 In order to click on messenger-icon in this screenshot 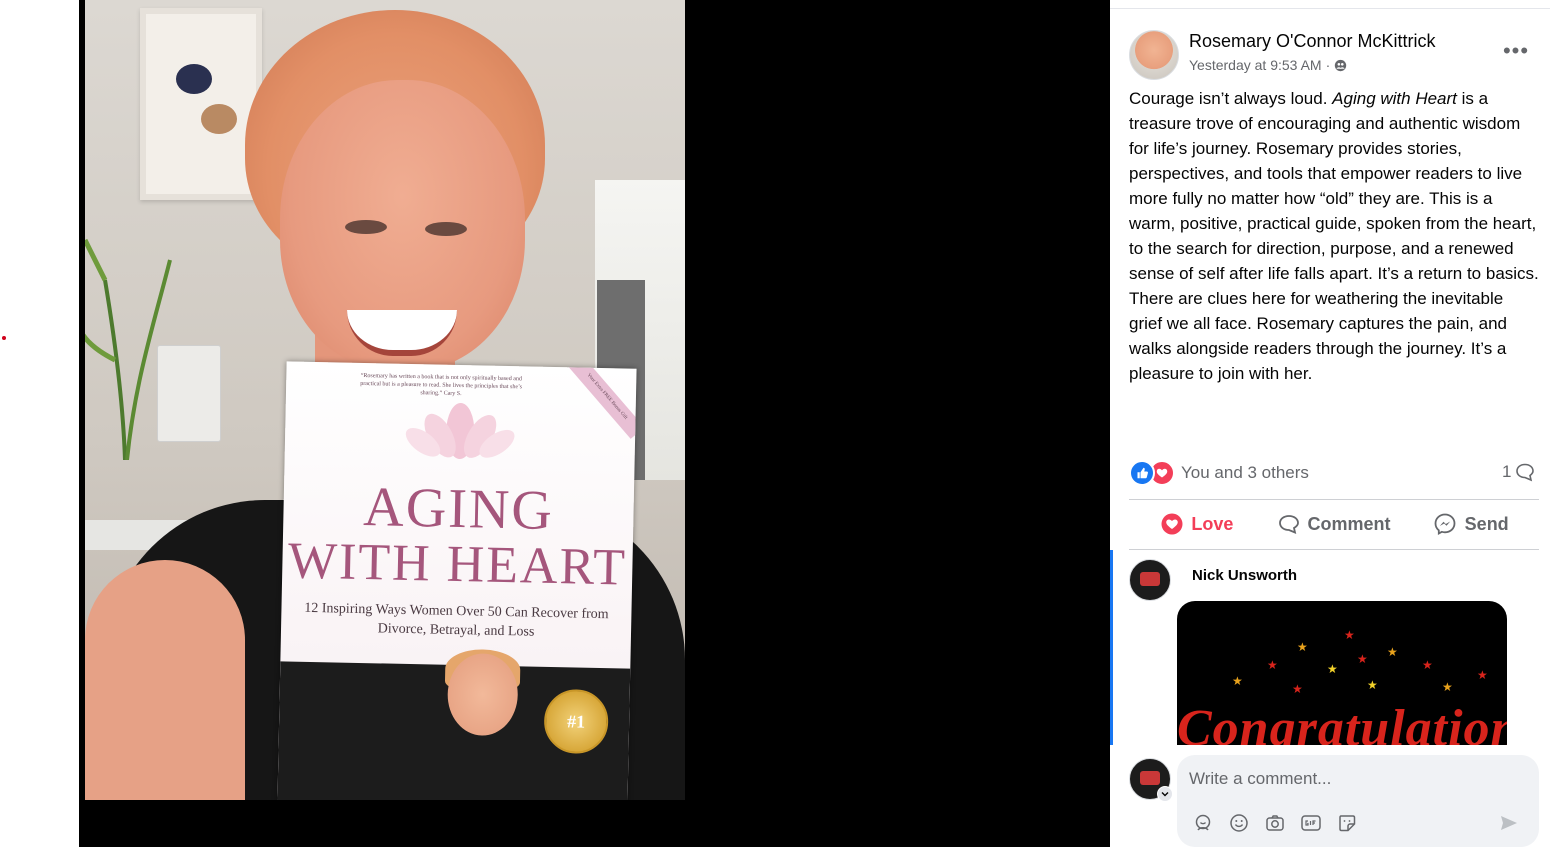, I will do `click(1445, 524)`.